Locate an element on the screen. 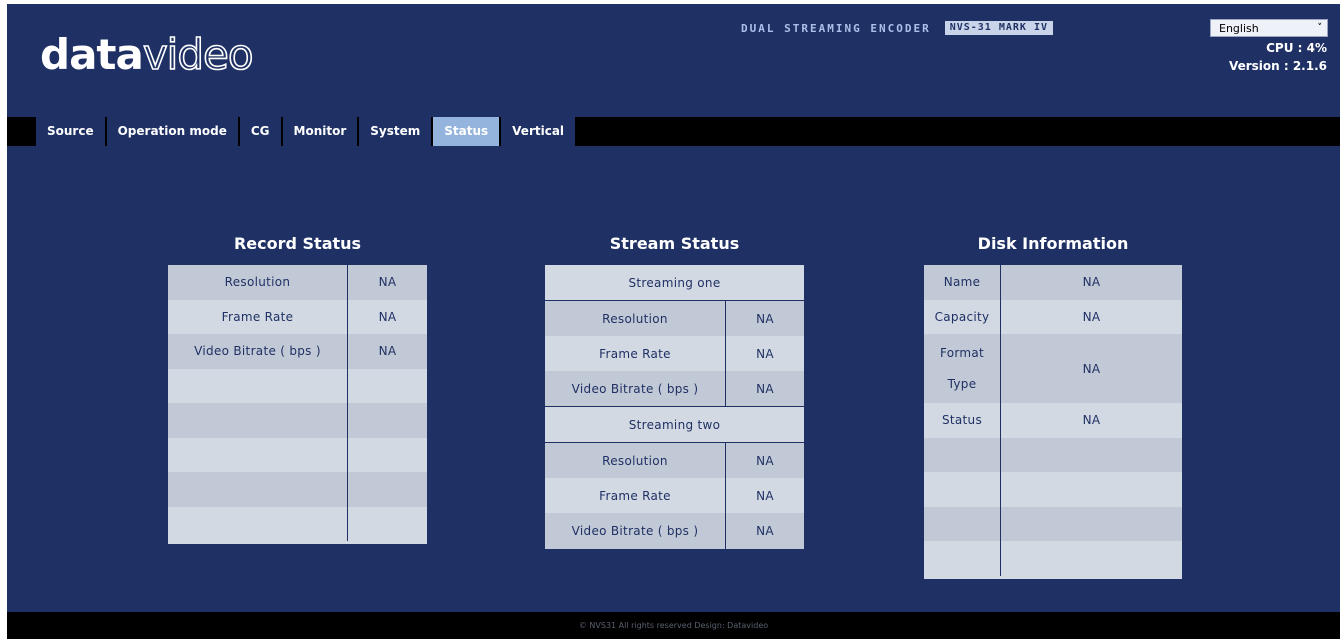 This screenshot has width=1340, height=639. chevron-down-icon: ˅ is located at coordinates (1320, 28).